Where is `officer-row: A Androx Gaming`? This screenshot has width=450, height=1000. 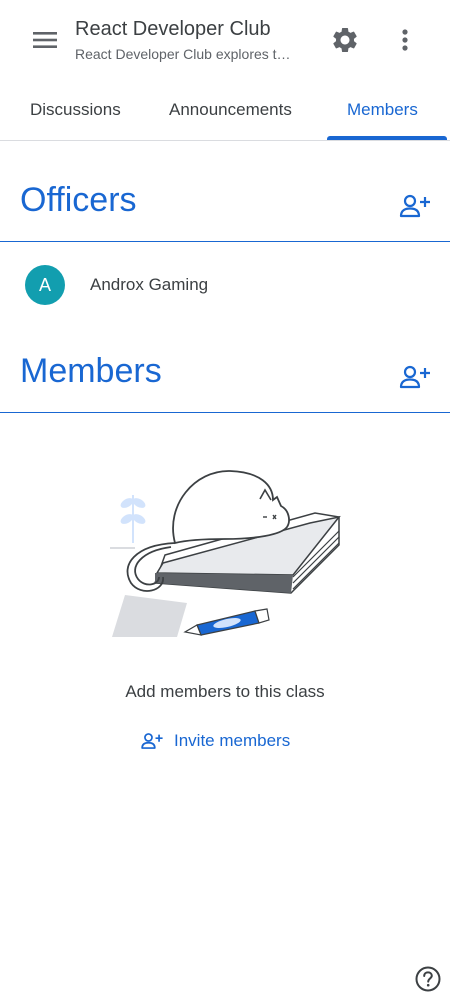 officer-row: A Androx Gaming is located at coordinates (225, 285).